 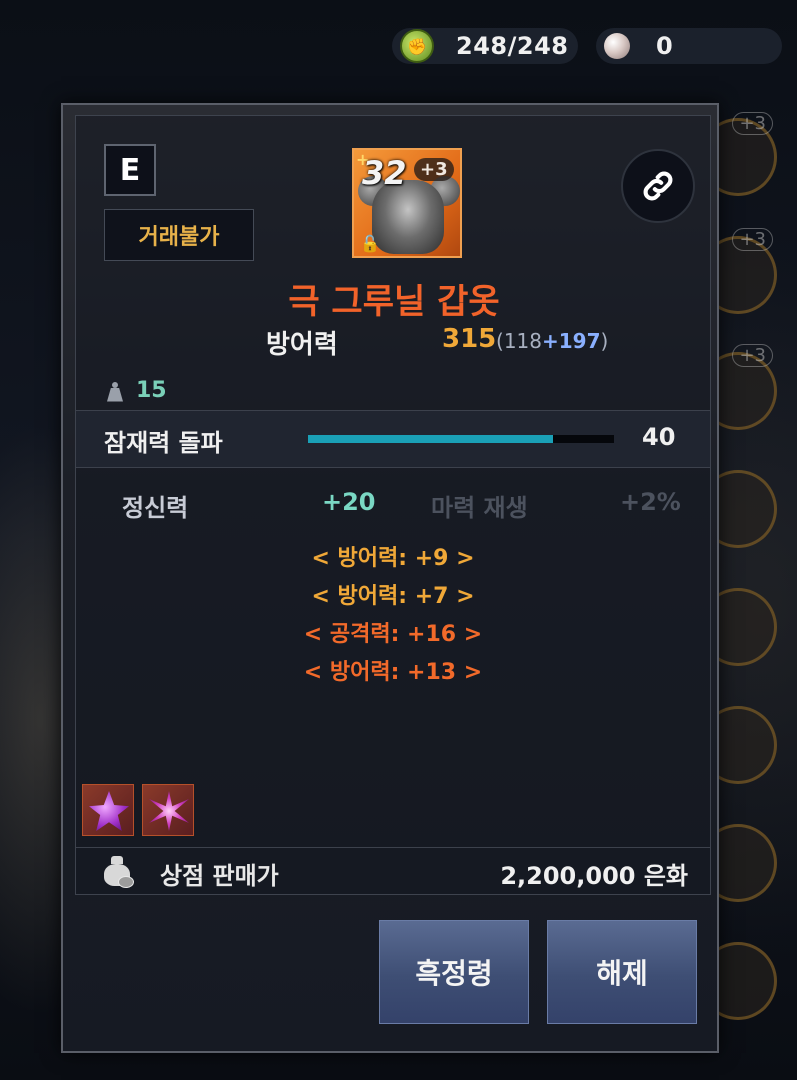 What do you see at coordinates (665, 46) in the screenshot?
I see `pearl-value: 0` at bounding box center [665, 46].